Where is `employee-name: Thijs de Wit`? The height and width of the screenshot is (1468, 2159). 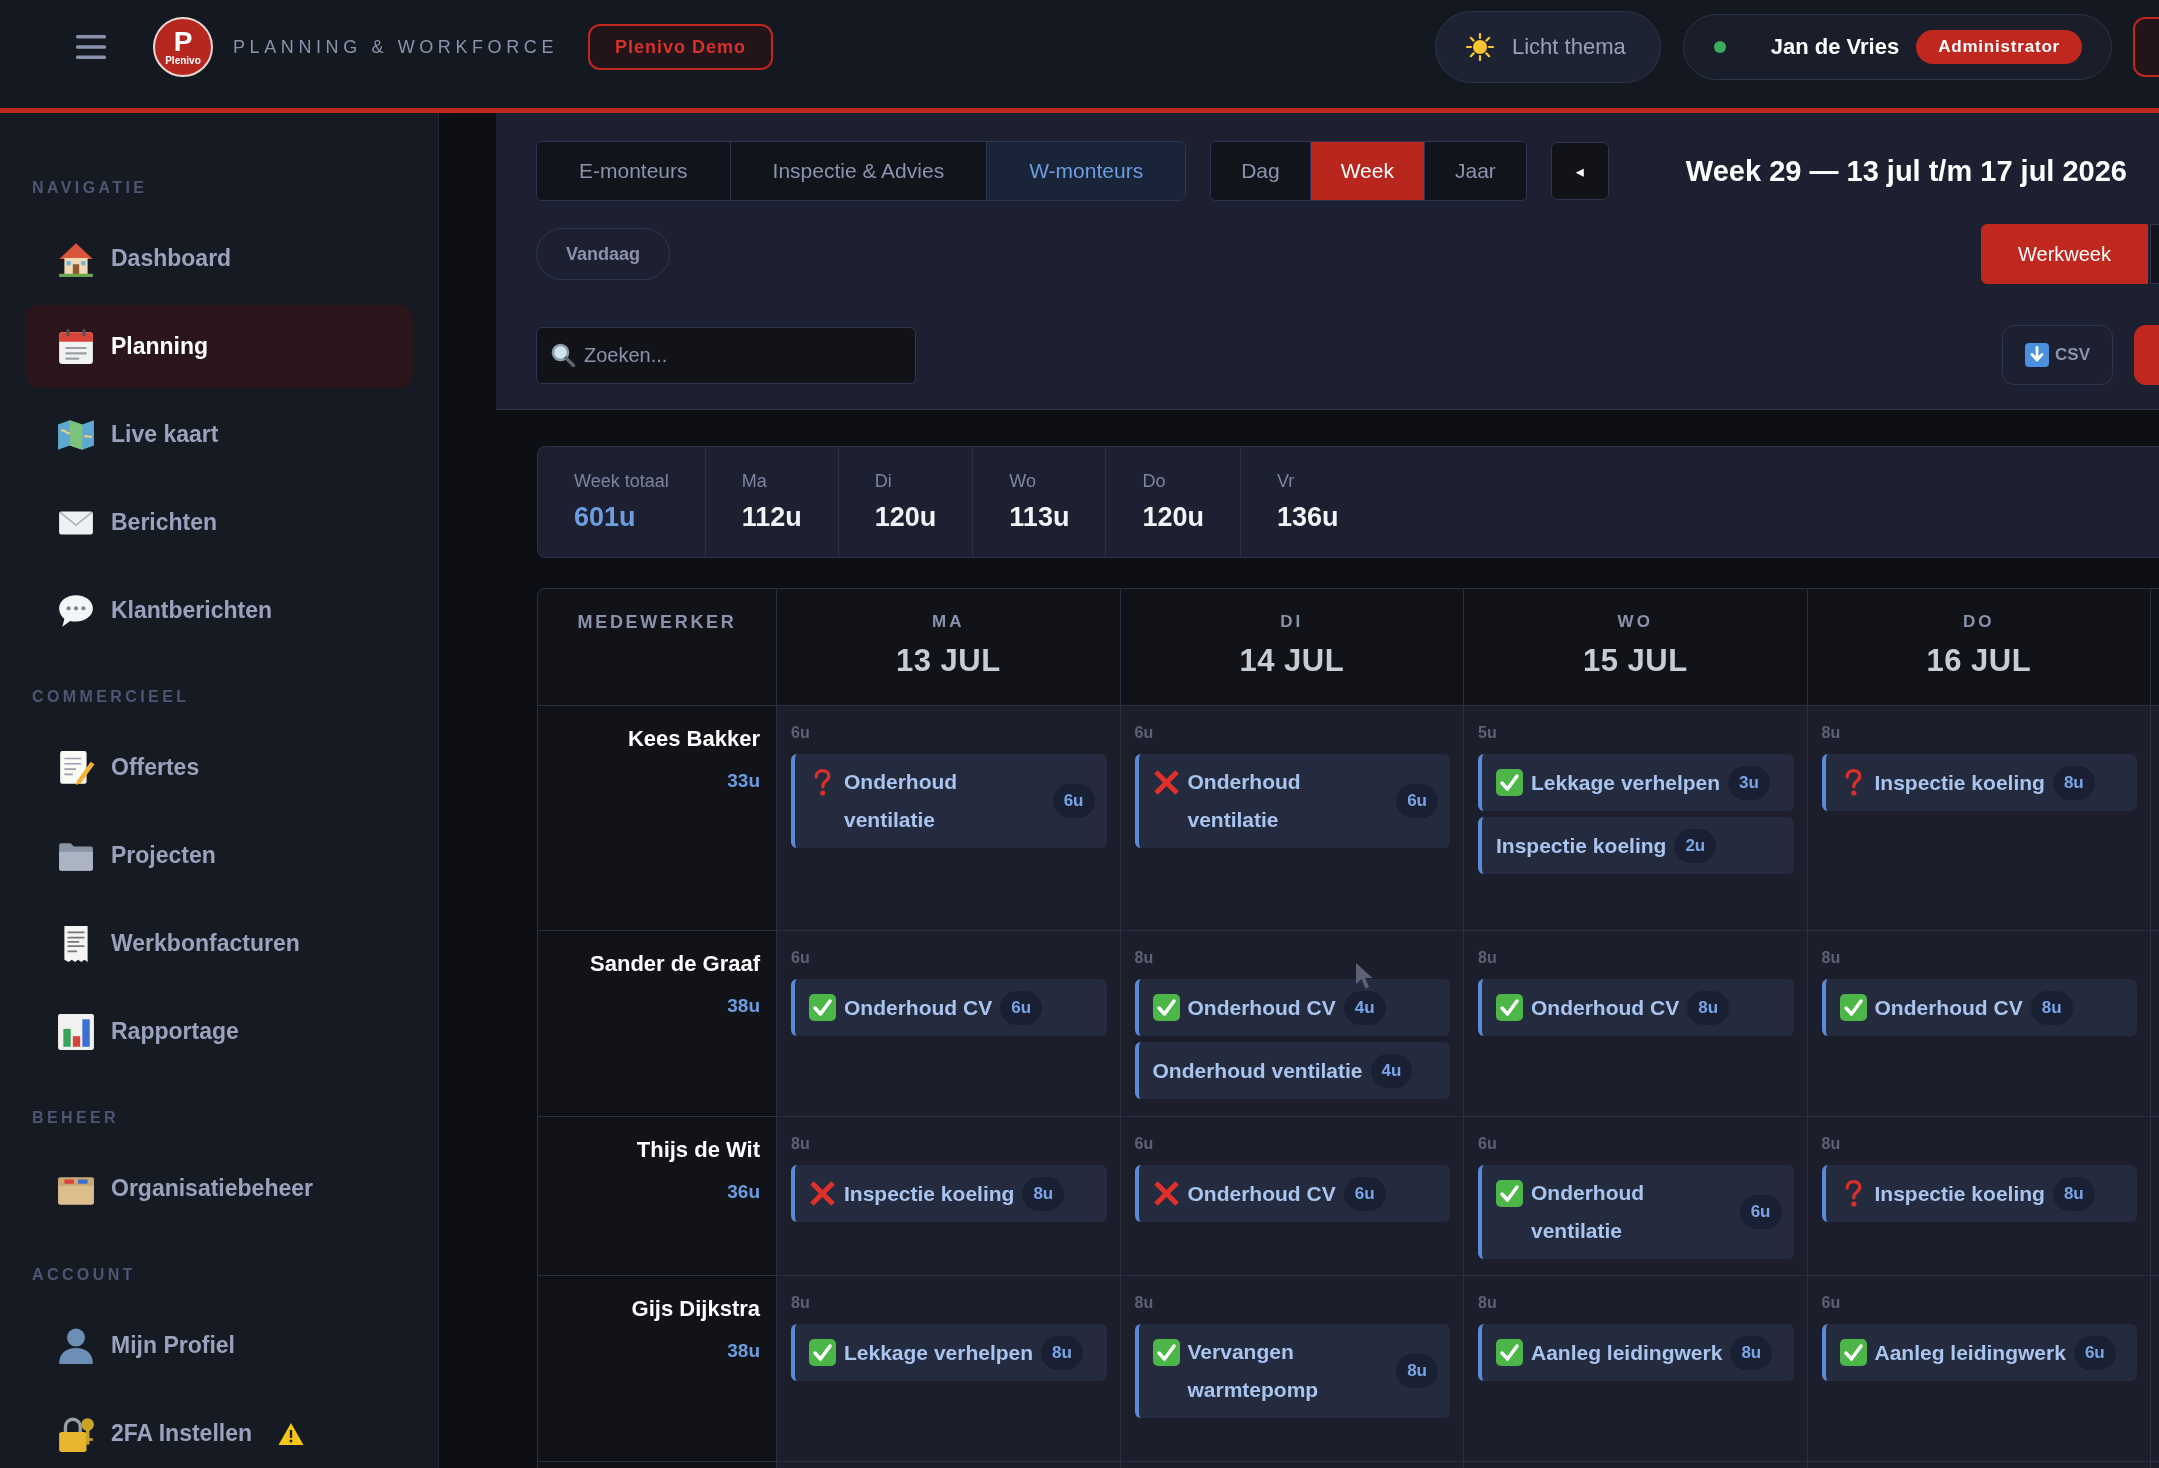 employee-name: Thijs de Wit is located at coordinates (698, 1150).